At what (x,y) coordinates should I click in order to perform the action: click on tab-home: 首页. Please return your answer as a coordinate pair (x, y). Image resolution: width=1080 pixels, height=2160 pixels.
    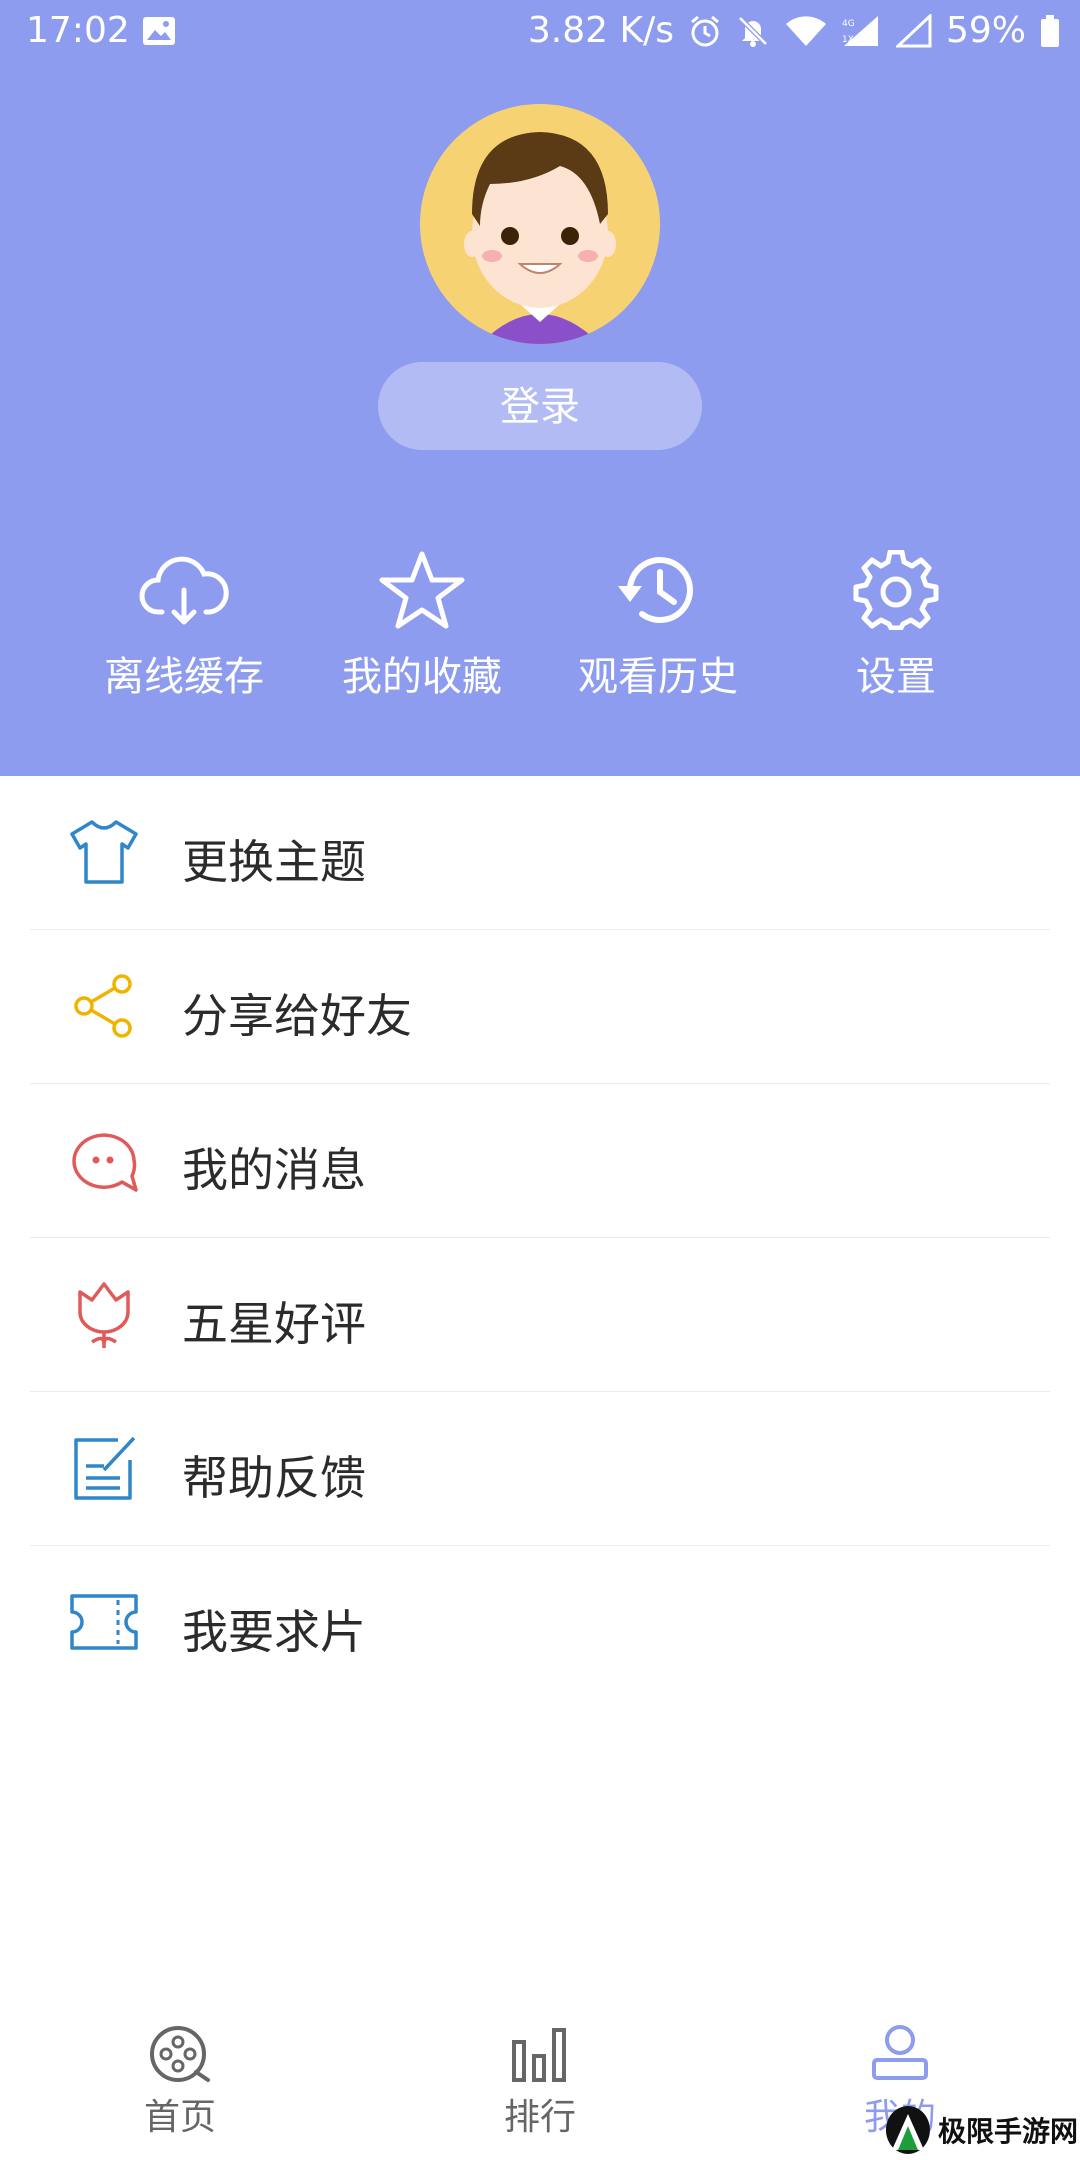
    Looking at the image, I should click on (180, 2085).